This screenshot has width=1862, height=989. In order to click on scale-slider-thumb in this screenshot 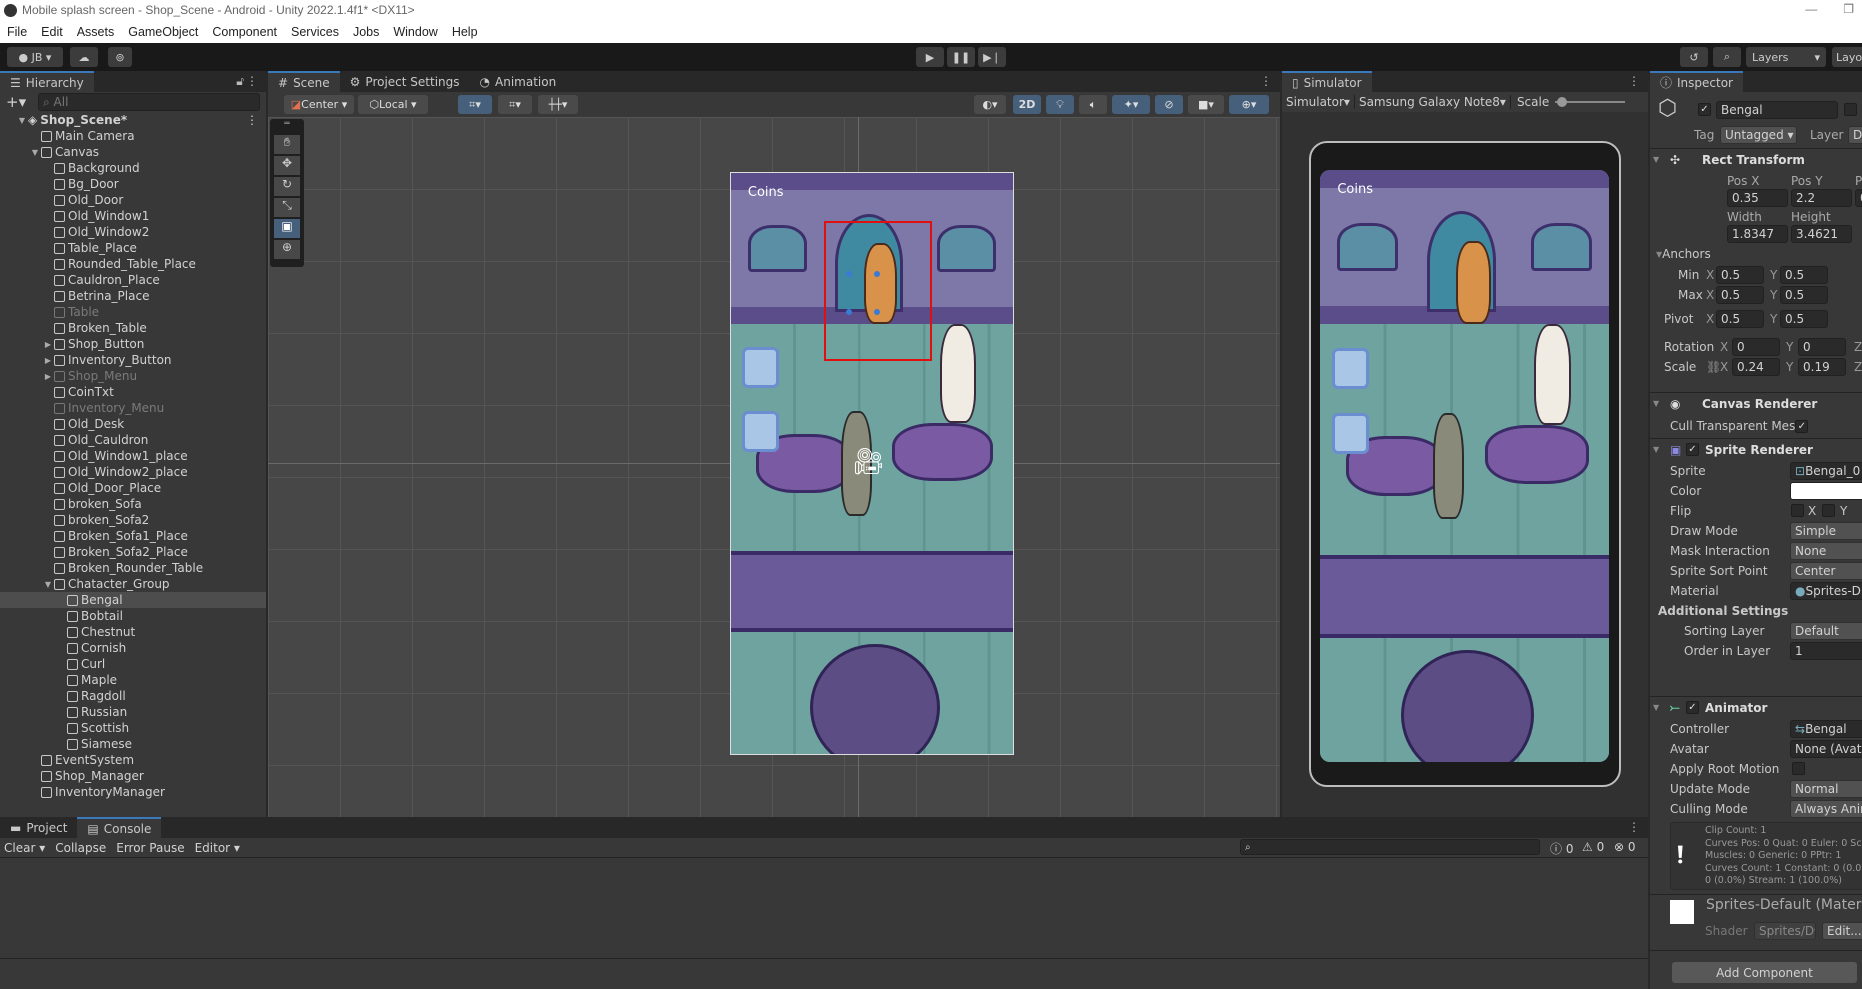, I will do `click(1562, 102)`.